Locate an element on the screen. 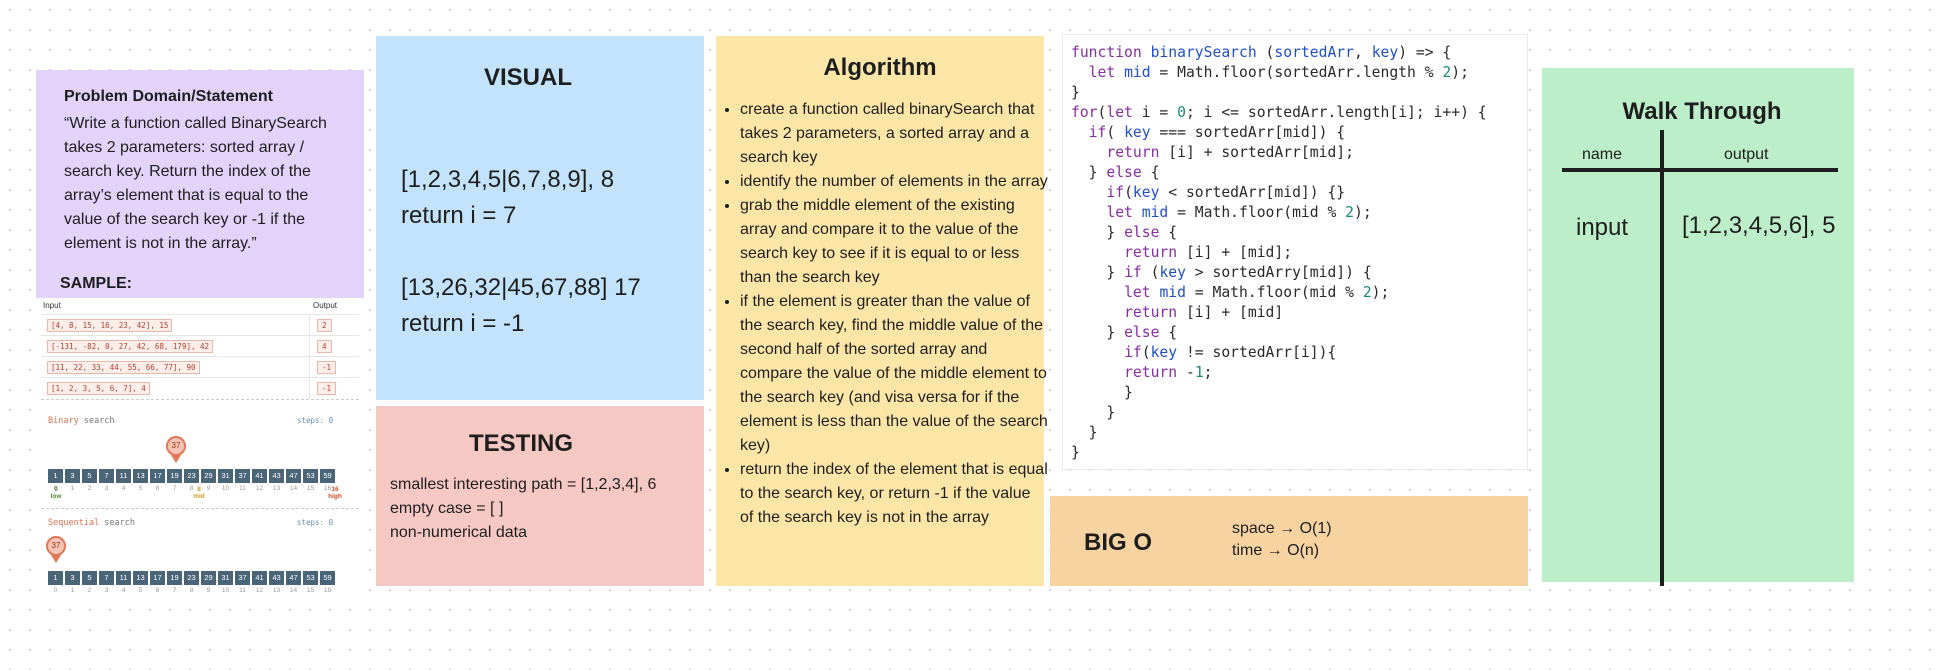 The height and width of the screenshot is (670, 1948). array-cell: 43 is located at coordinates (276, 476).